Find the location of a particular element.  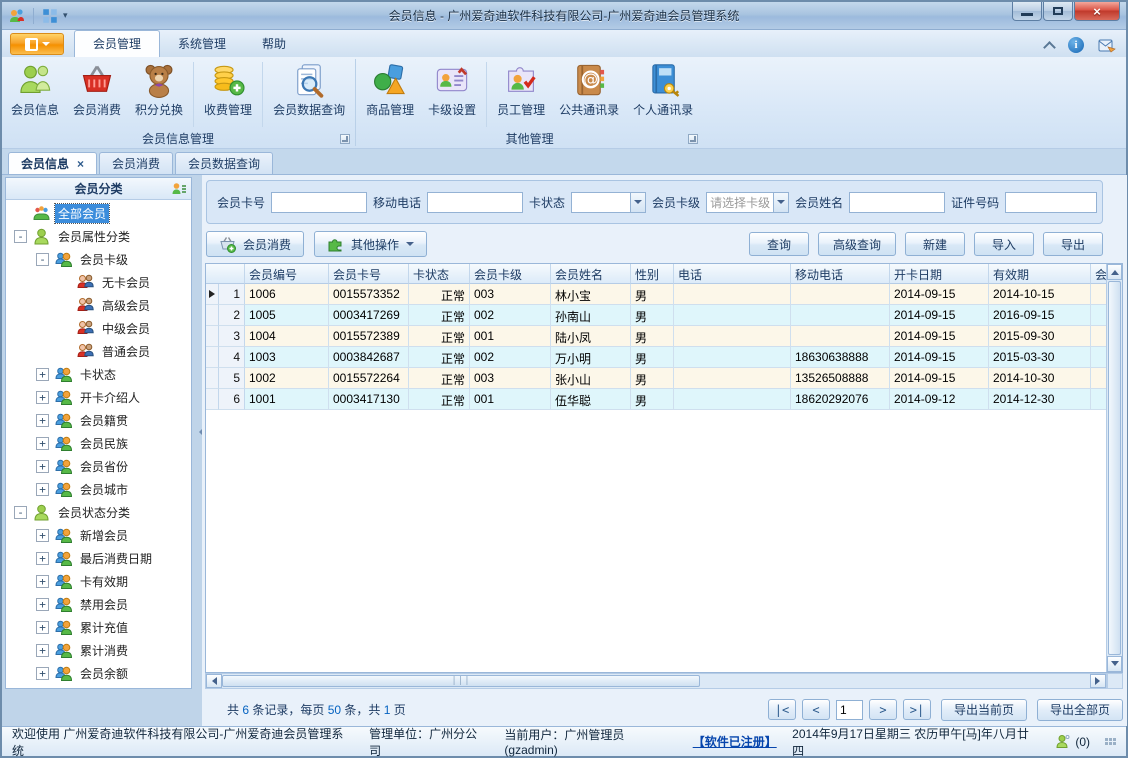

tree-item: + 开卡介绍人 is located at coordinates (98, 397).